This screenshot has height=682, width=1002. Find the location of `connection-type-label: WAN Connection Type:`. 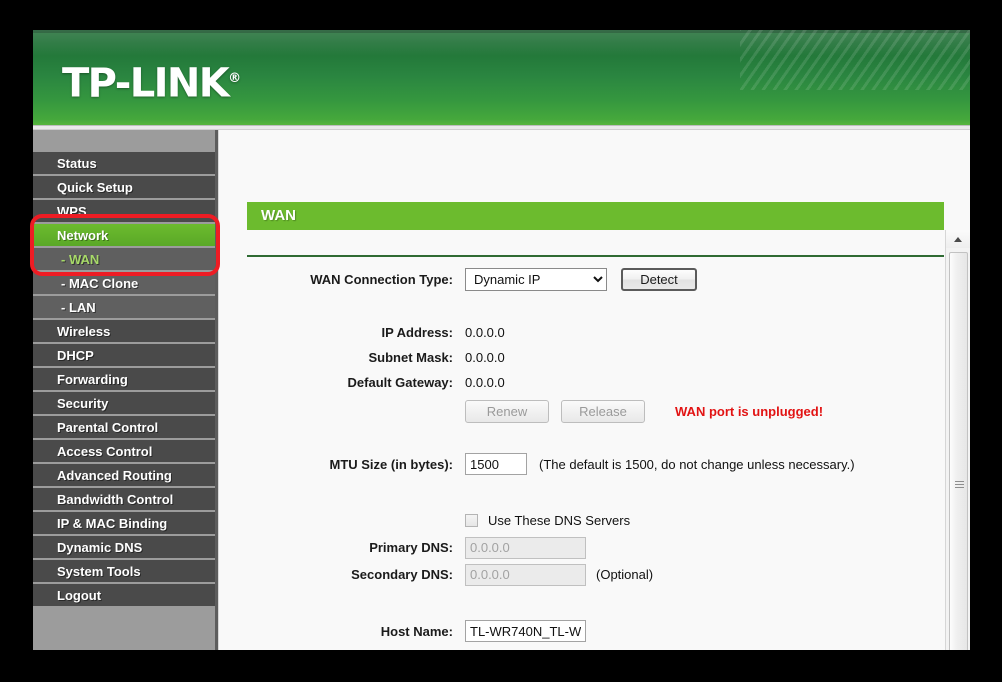

connection-type-label: WAN Connection Type: is located at coordinates (381, 279).